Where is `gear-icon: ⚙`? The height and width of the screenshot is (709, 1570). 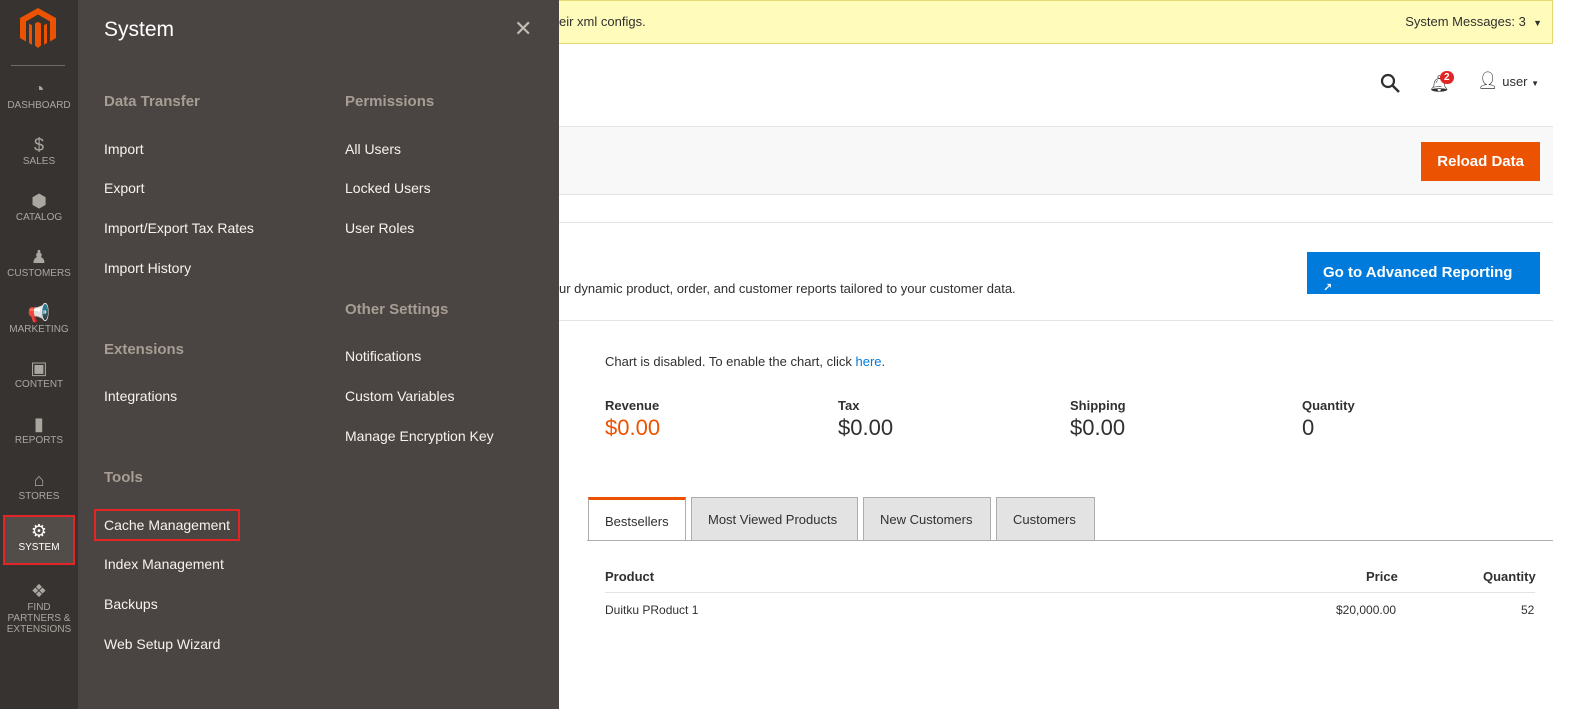 gear-icon: ⚙ is located at coordinates (39, 531).